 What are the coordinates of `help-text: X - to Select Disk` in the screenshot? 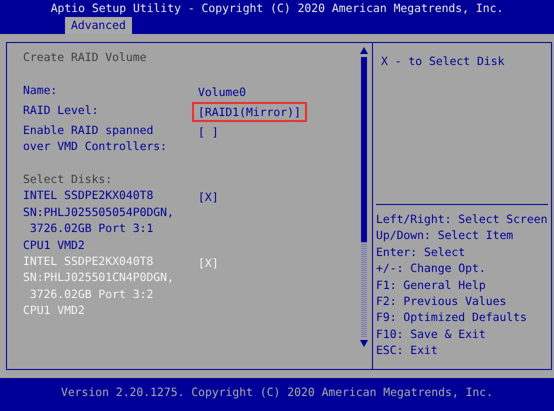 It's located at (462, 124).